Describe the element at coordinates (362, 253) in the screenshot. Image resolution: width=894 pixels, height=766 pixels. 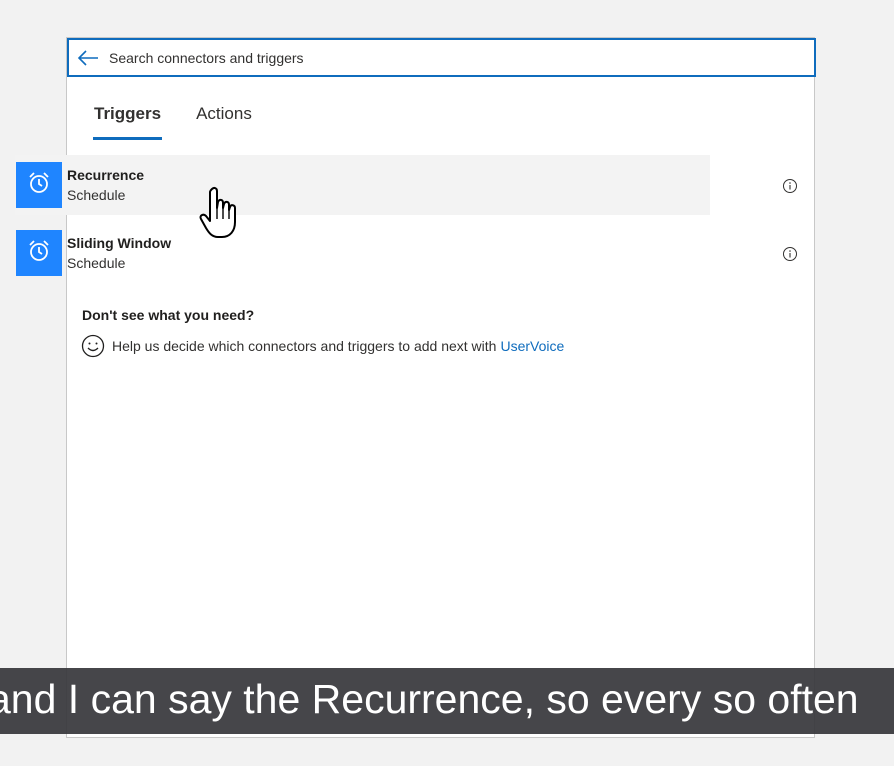
I see `result-item-sliding-window: Sliding Window Schedule` at that location.